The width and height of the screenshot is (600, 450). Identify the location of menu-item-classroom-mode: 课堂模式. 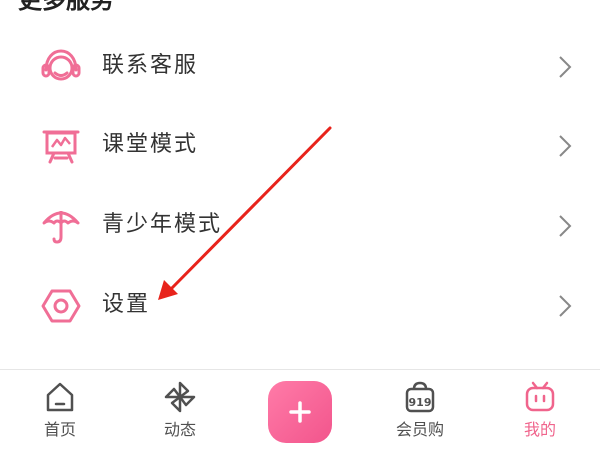
(300, 145).